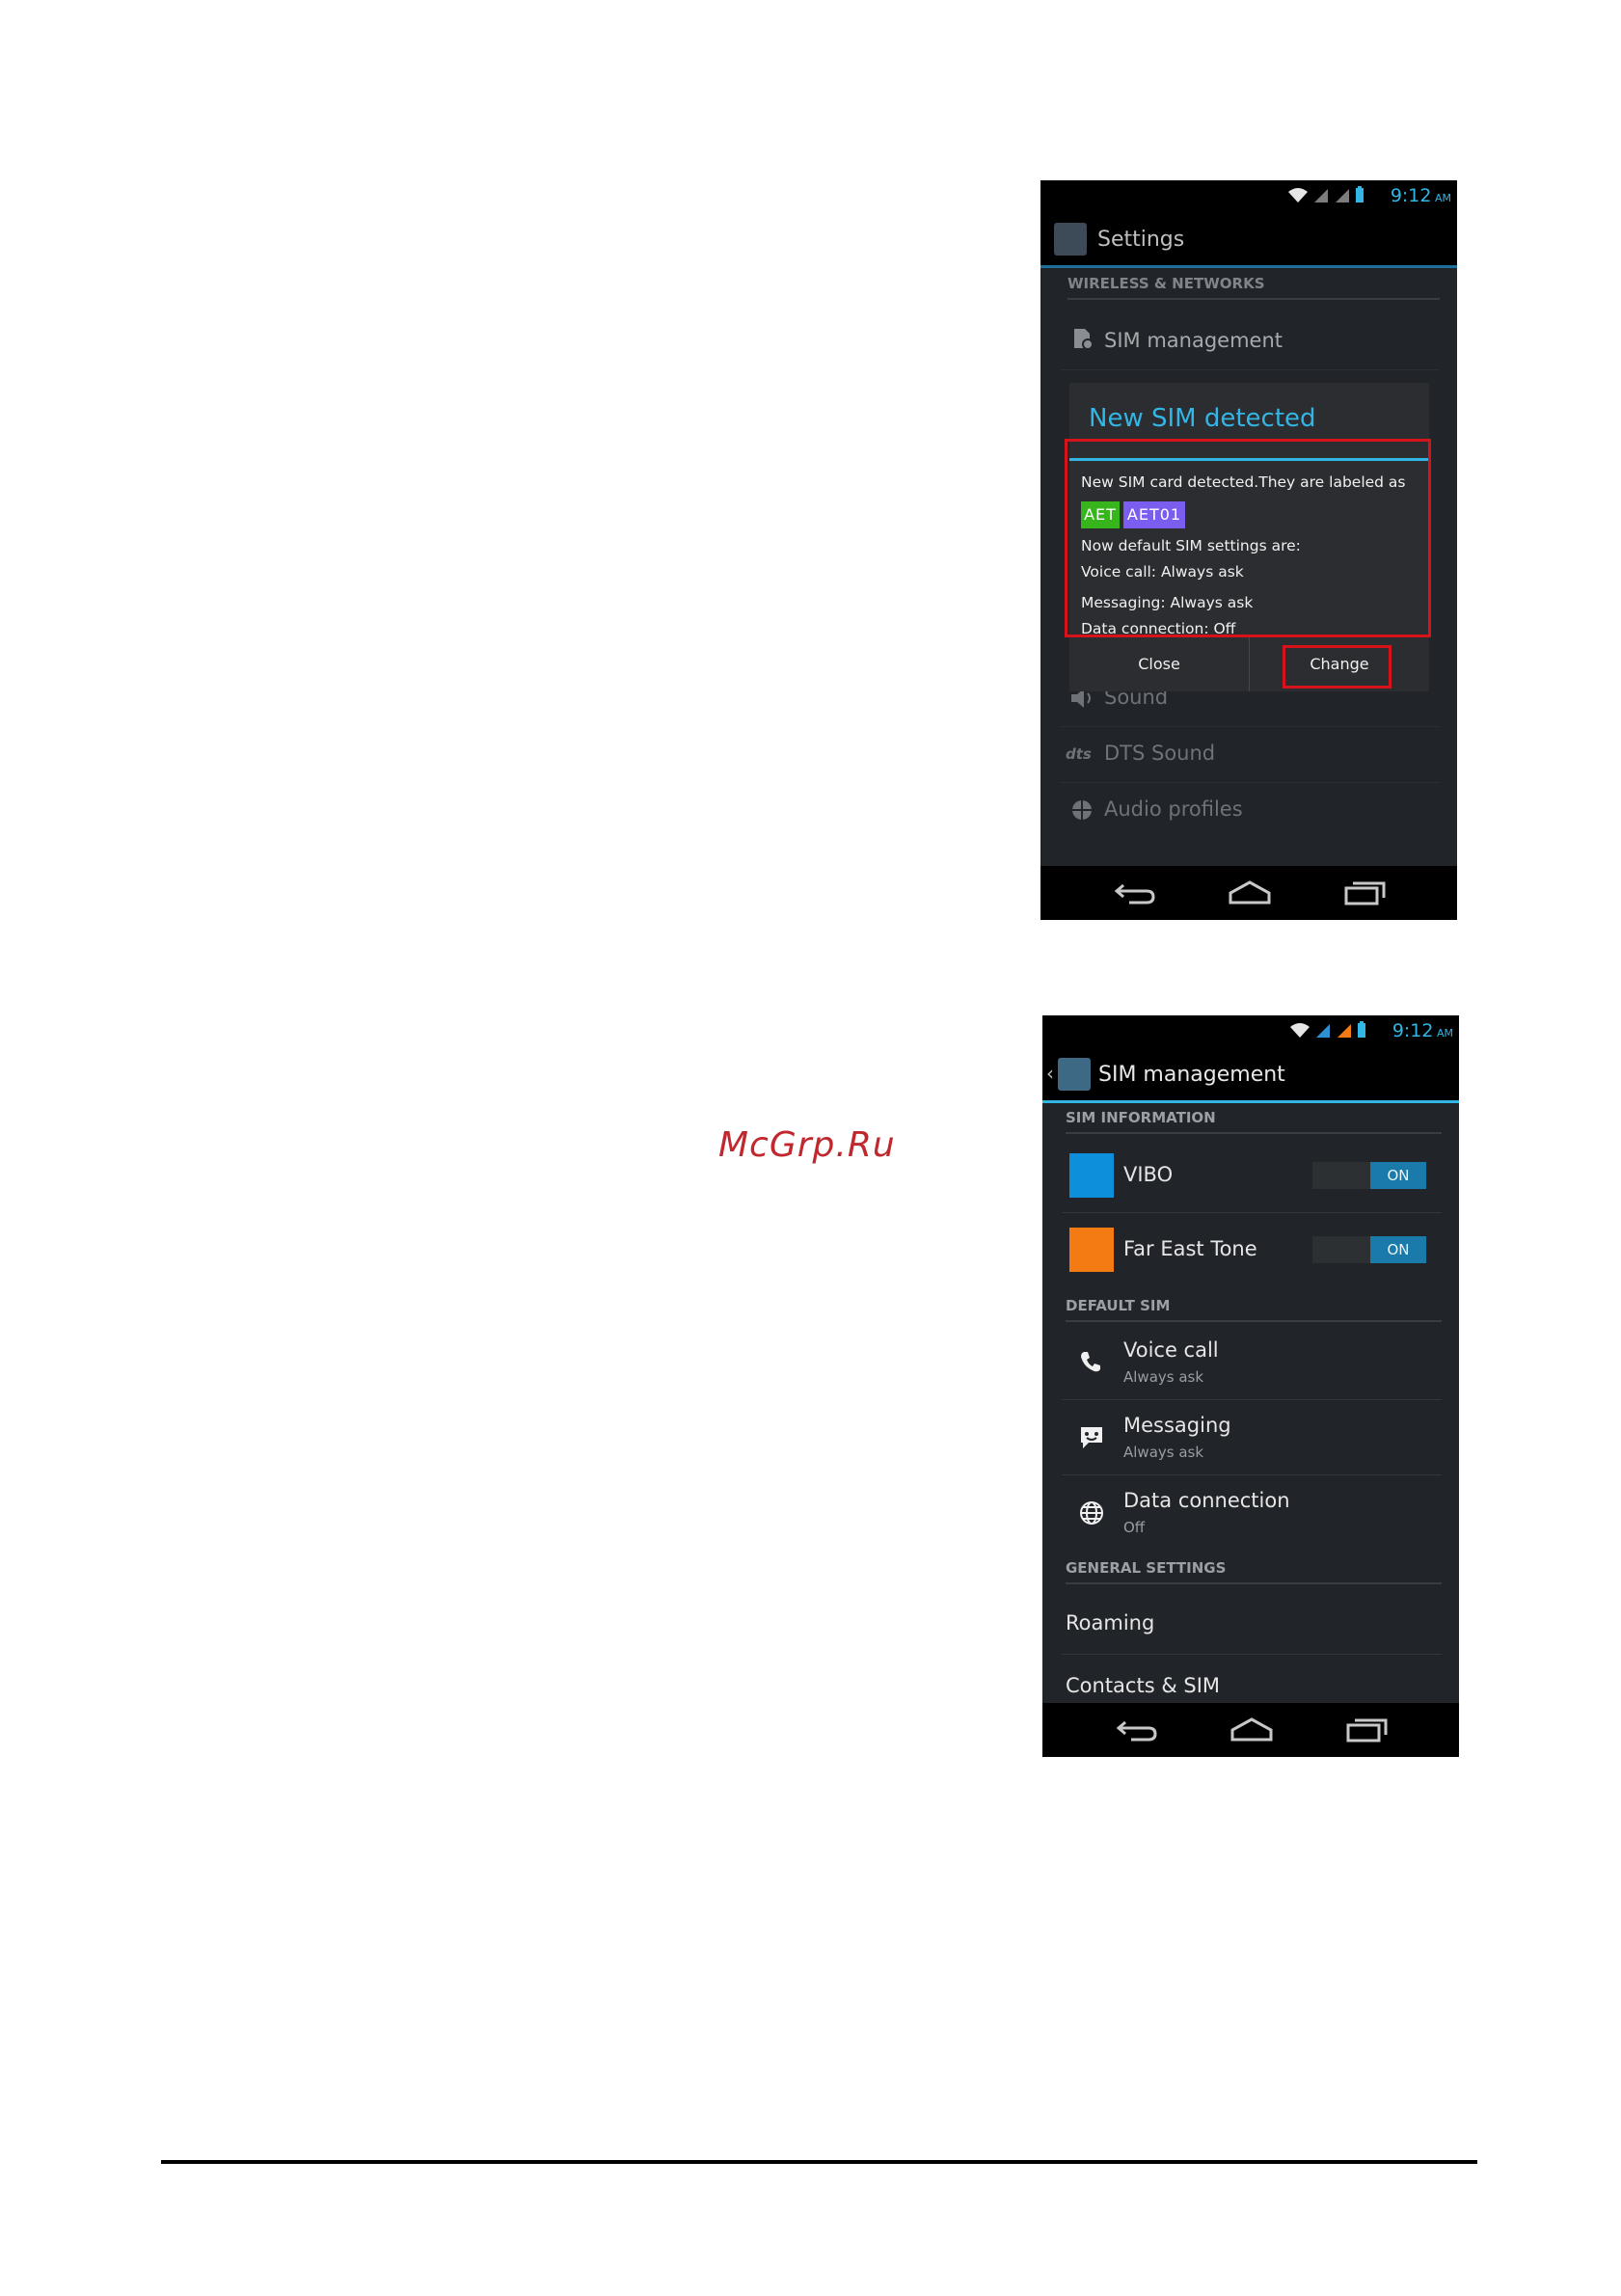  I want to click on globe-icon, so click(1091, 1513).